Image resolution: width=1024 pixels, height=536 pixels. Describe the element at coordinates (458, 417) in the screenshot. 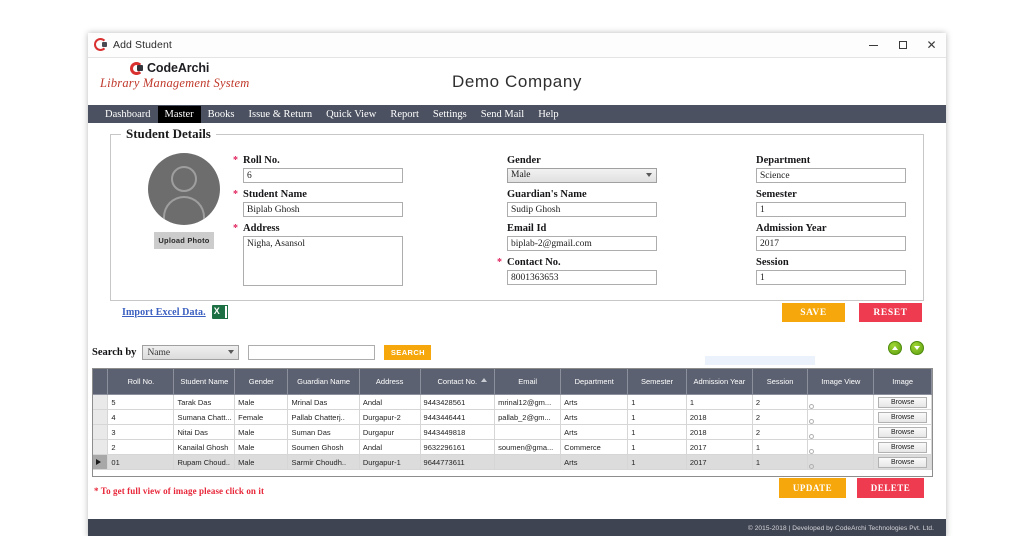

I see `cell-contact-no: 9443446441` at that location.